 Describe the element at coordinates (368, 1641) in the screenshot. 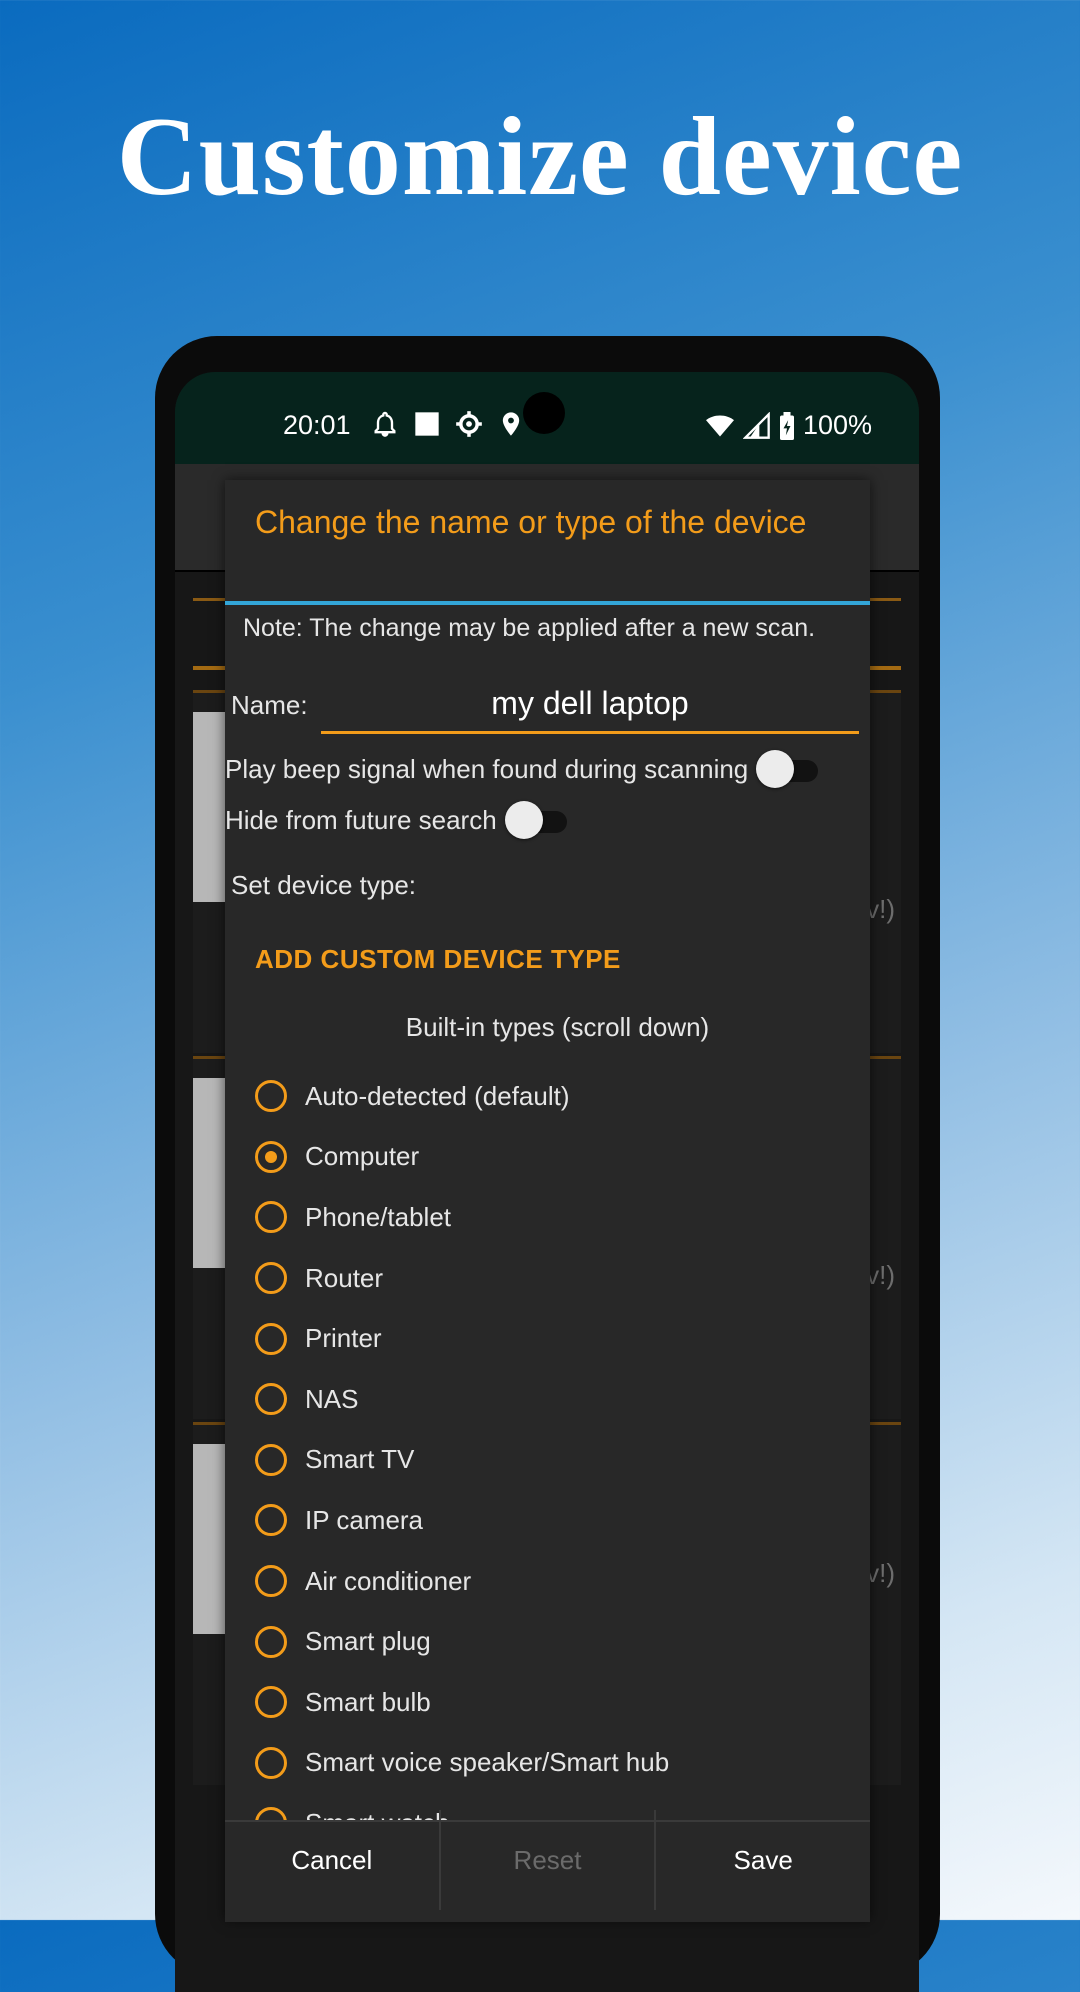

I see `radio-option-label: Smart plug` at that location.